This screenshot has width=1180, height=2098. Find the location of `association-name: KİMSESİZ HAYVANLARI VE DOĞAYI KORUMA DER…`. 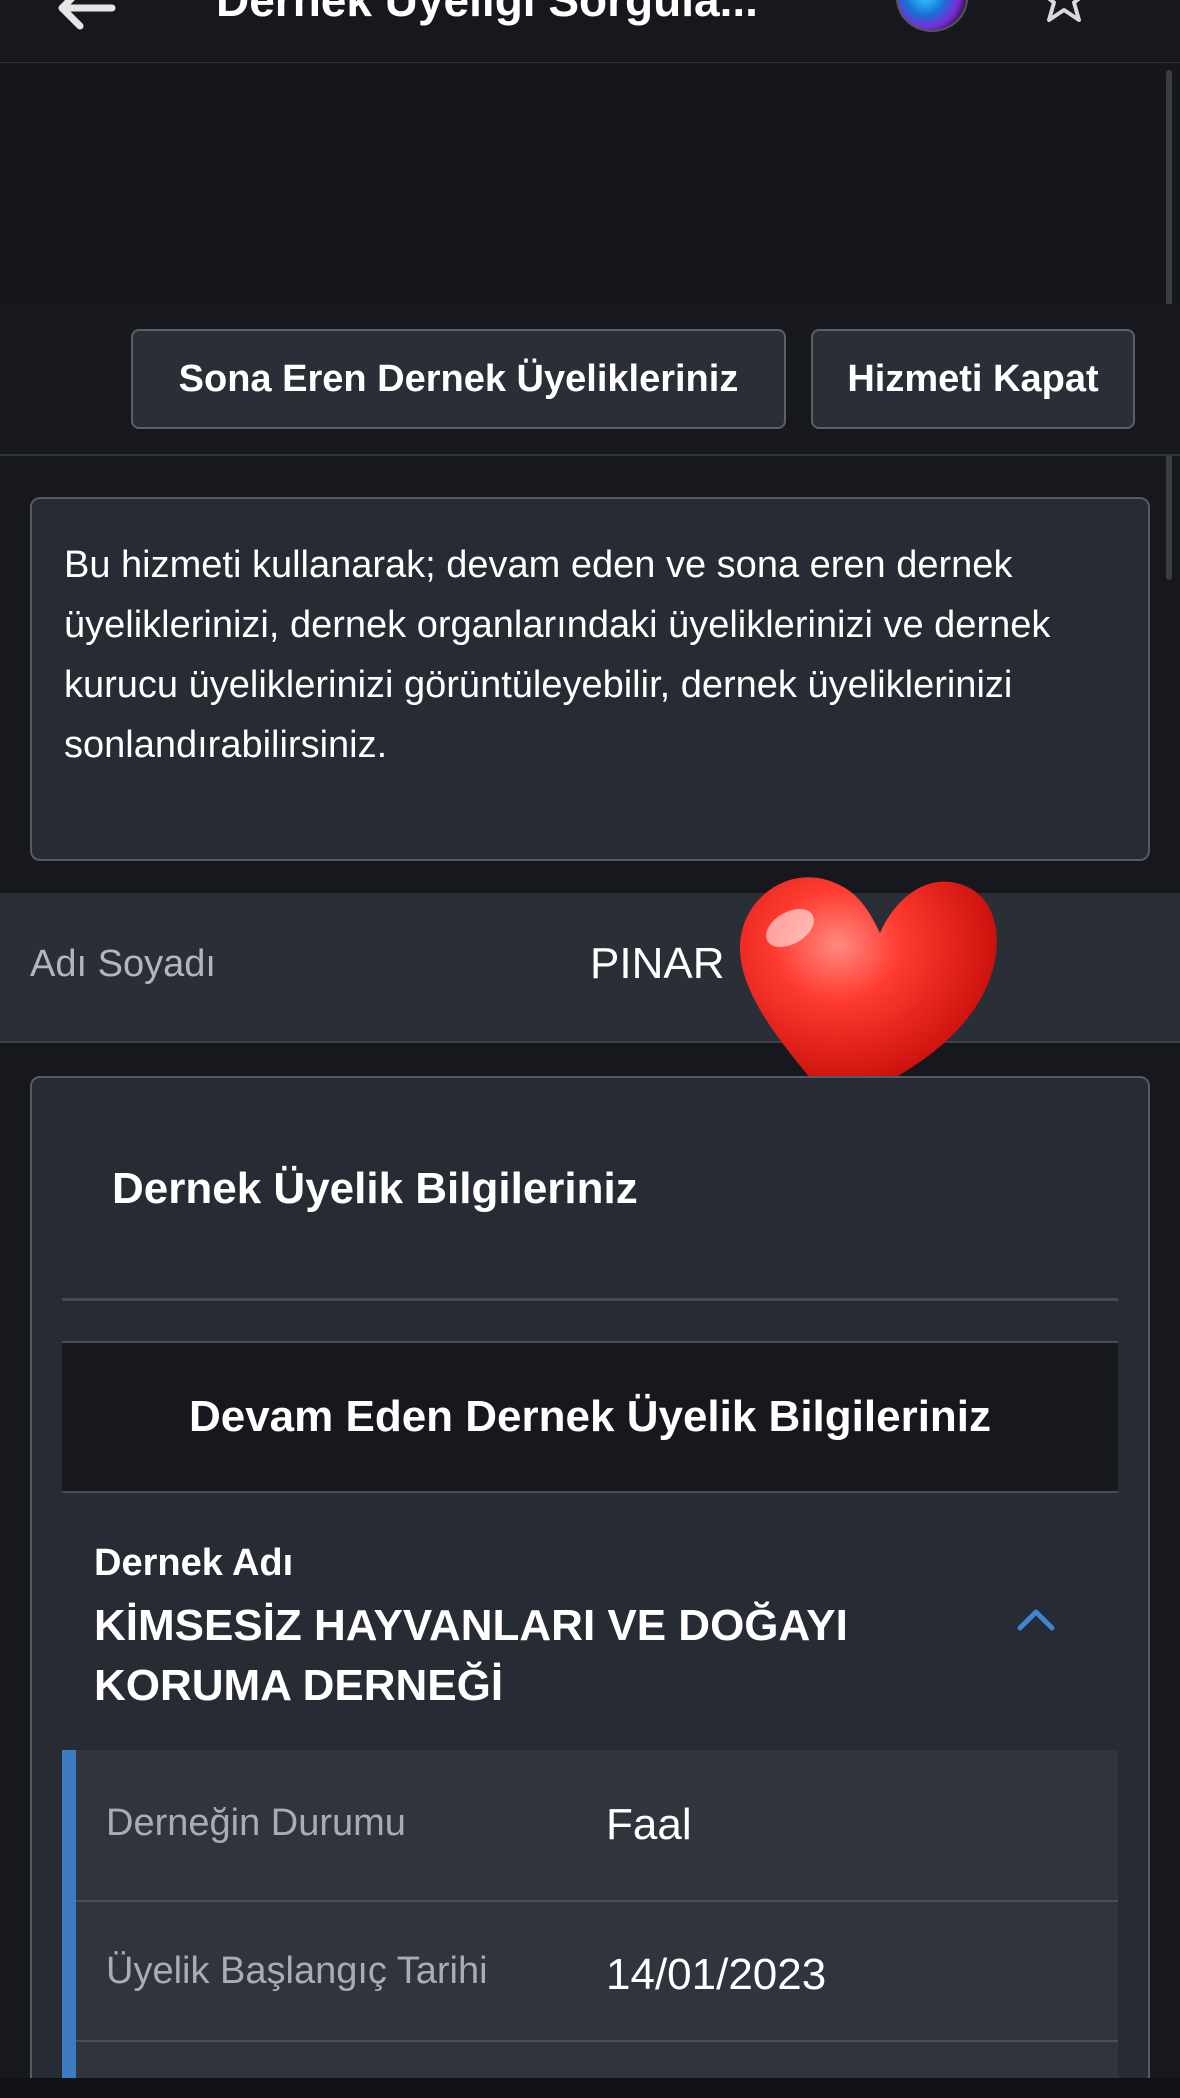

association-name: KİMSESİZ HAYVANLARI VE DOĞAYI KORUMA DER… is located at coordinates (471, 1655).